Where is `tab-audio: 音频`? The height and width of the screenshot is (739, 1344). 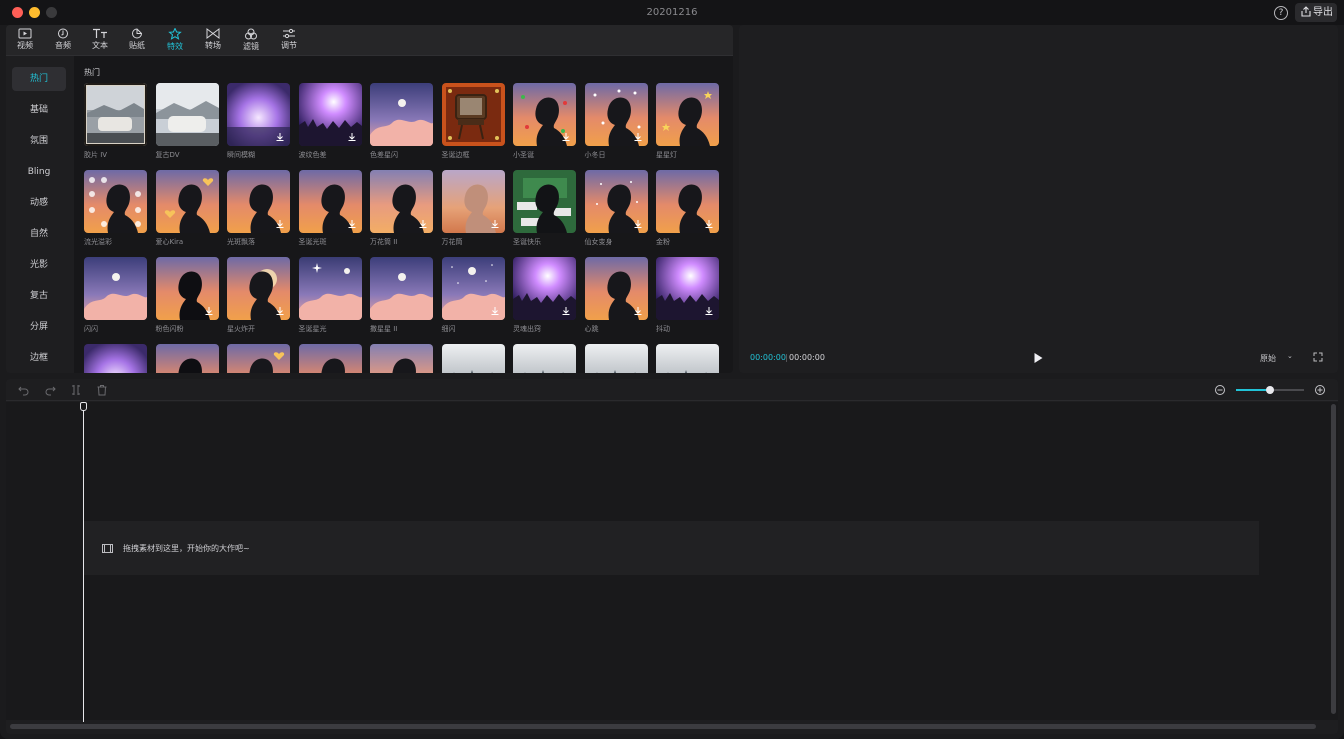
tab-audio: 音频 is located at coordinates (63, 41).